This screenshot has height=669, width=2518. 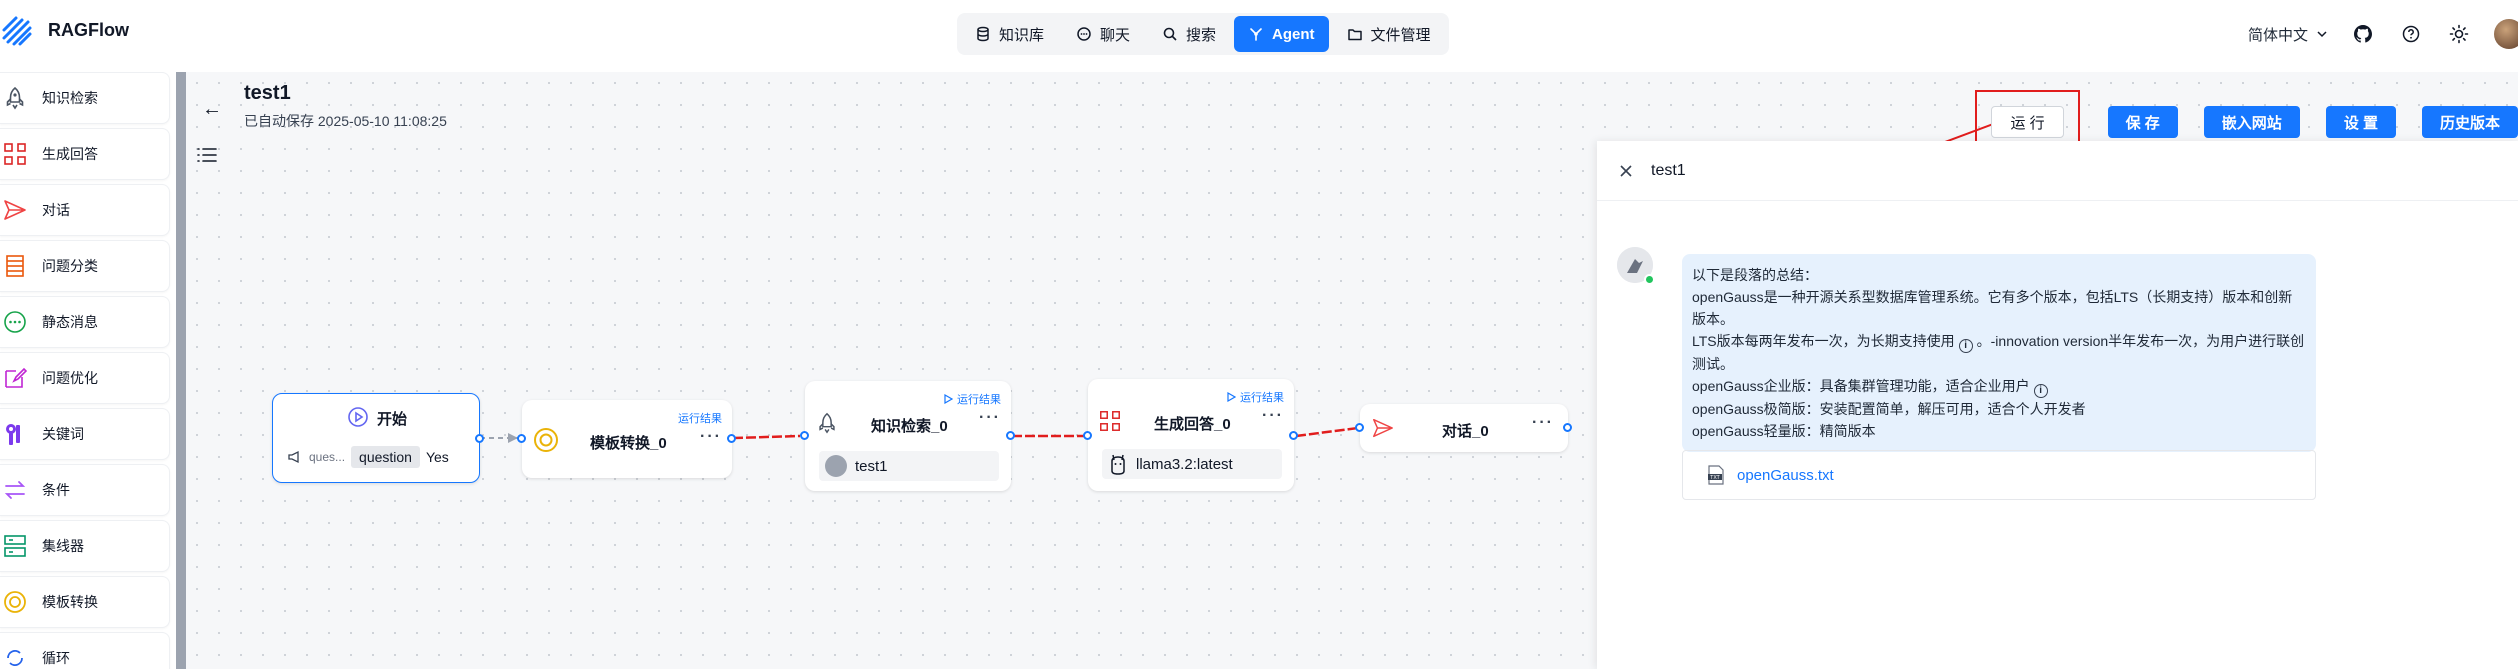 What do you see at coordinates (85, 602) in the screenshot?
I see `sidebar-item-template: 模板转换` at bounding box center [85, 602].